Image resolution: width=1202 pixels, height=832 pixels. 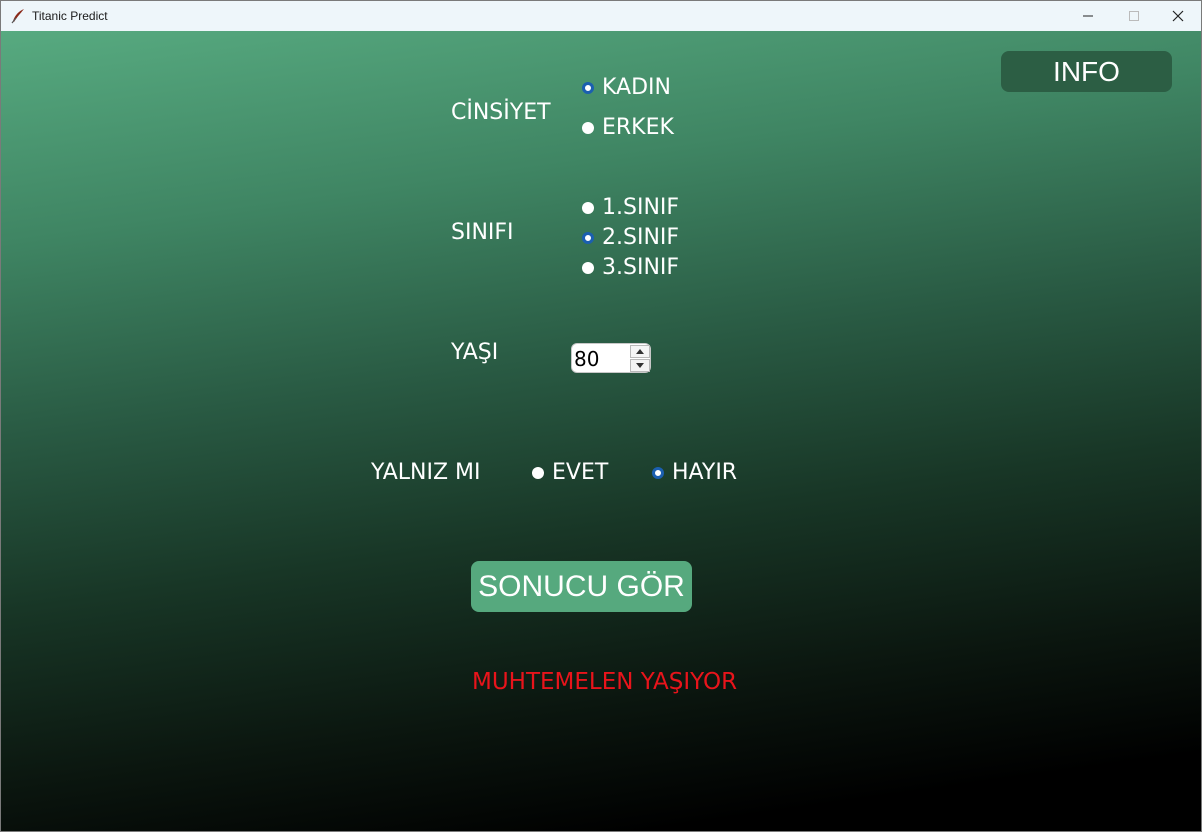 I want to click on arrow-up-icon, so click(x=640, y=351).